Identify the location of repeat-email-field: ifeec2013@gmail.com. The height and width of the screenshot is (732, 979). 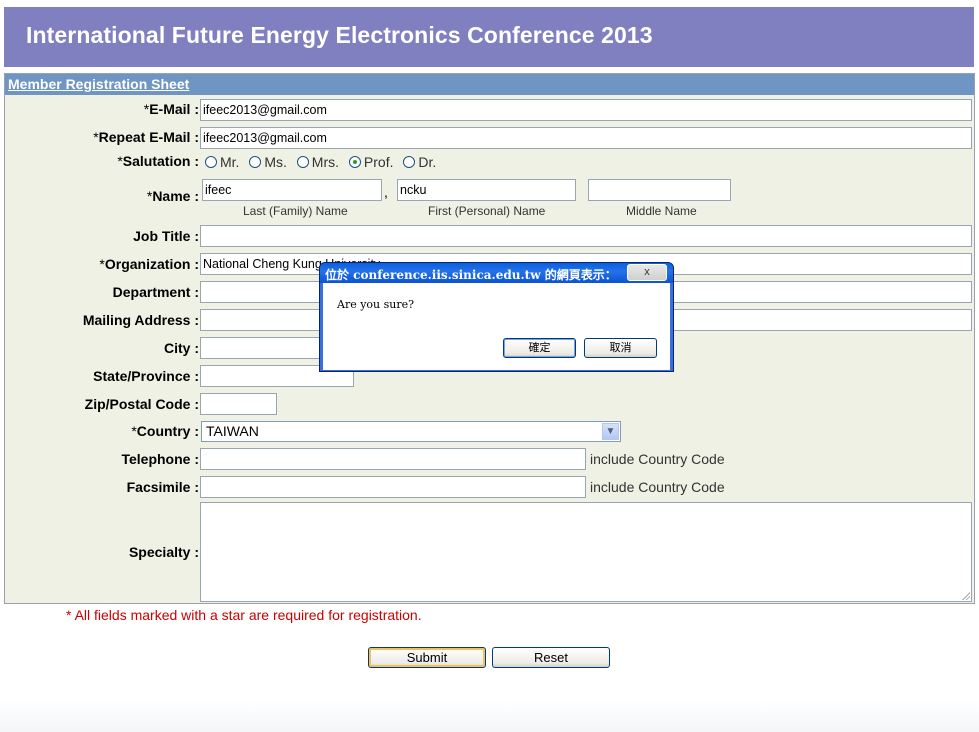
(586, 138).